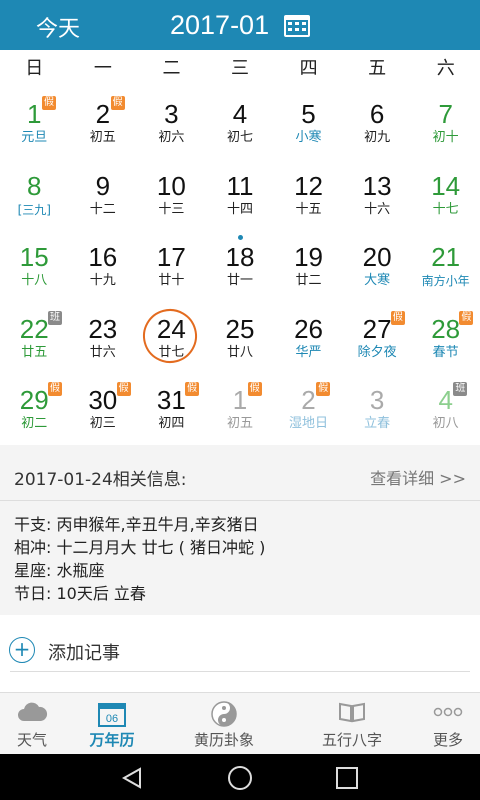 The width and height of the screenshot is (480, 800). I want to click on lunar-date: 十七, so click(445, 209).